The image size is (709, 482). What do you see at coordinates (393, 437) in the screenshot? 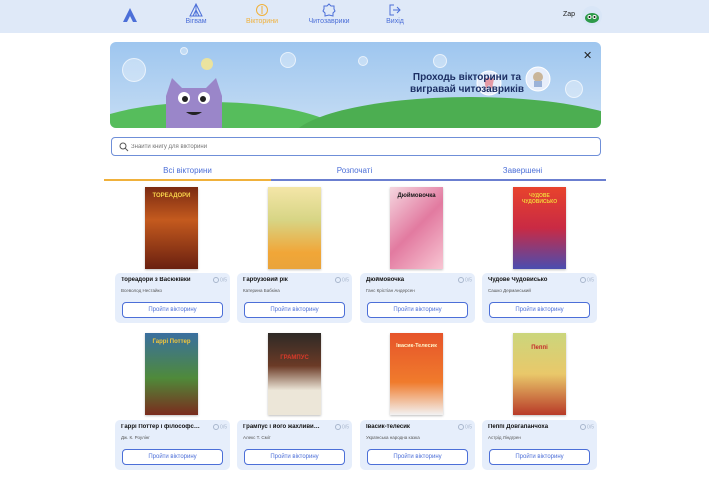
I see `card-author: Українська народна казка` at bounding box center [393, 437].